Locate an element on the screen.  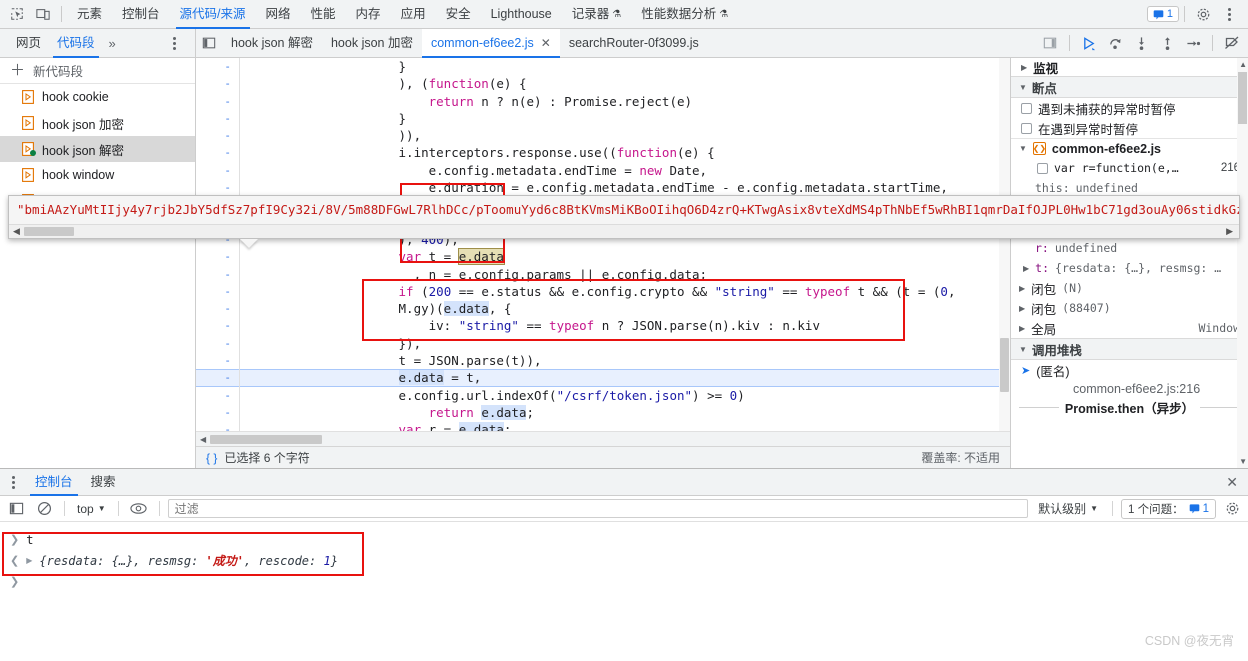
log-level-selector: 默认级别 ▼ is located at coordinates (1068, 508).